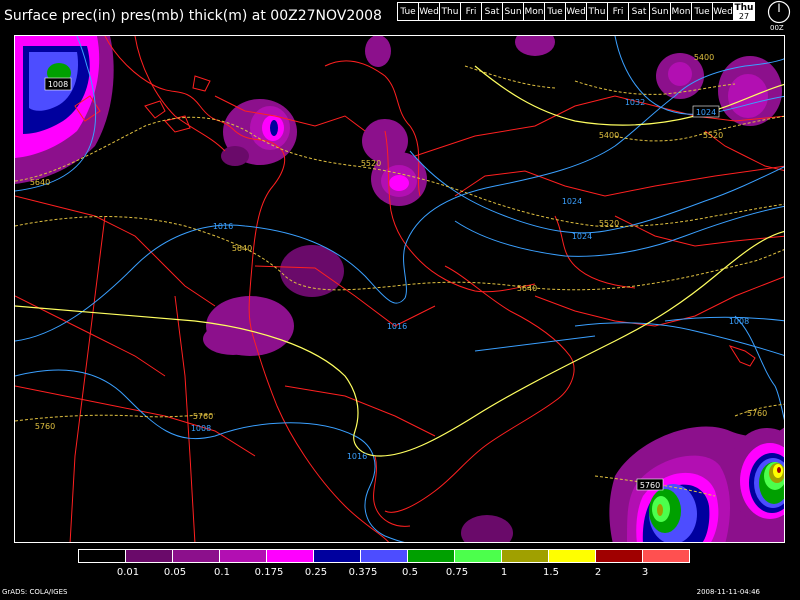  Describe the element at coordinates (555, 11) in the screenshot. I see `day-7: Tue` at that location.